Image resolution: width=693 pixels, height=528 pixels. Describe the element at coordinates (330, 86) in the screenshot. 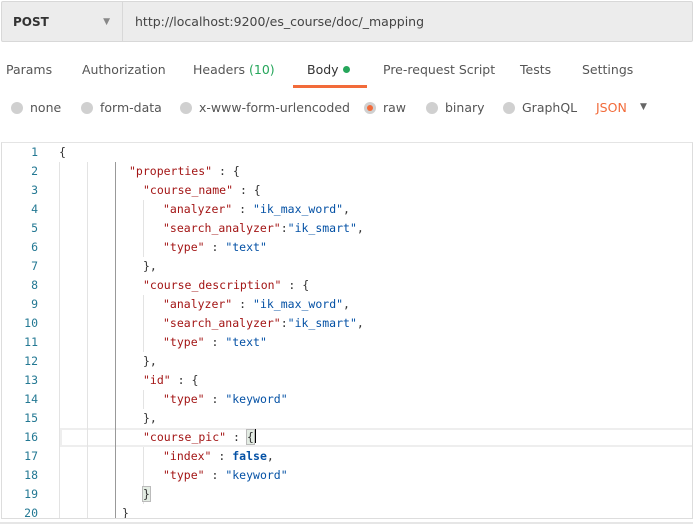

I see `active-tab-underline` at that location.